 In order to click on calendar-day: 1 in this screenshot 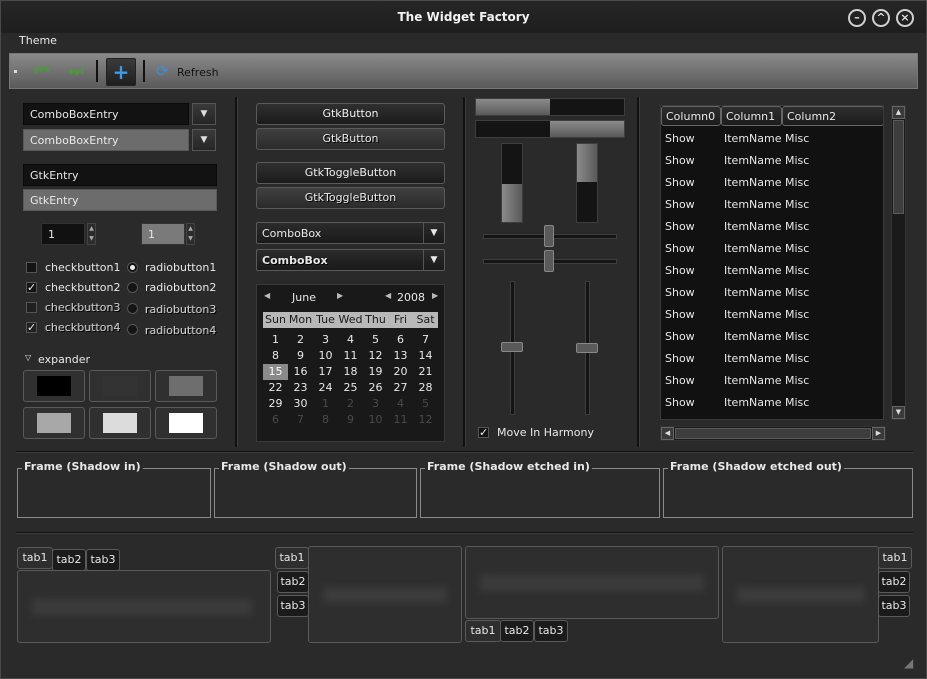, I will do `click(275, 340)`.